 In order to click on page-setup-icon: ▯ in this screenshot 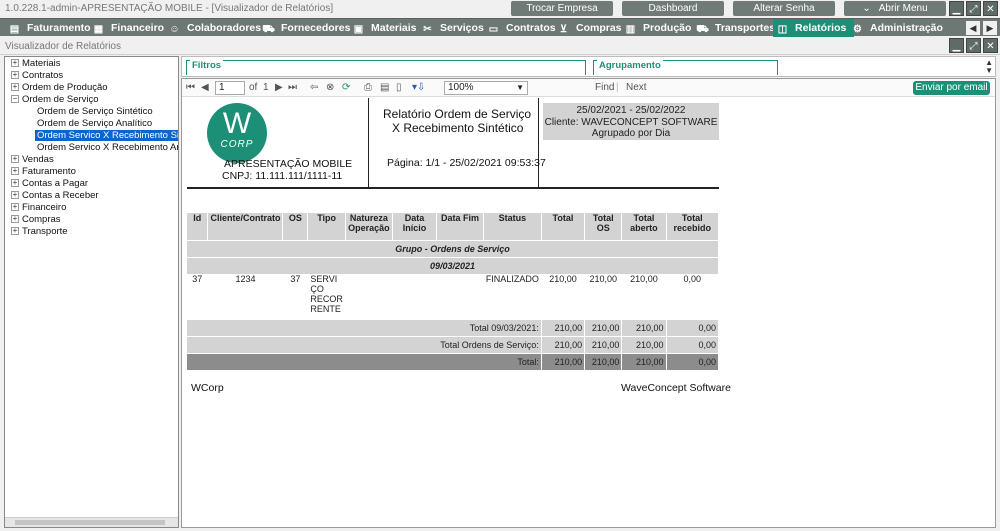, I will do `click(399, 88)`.